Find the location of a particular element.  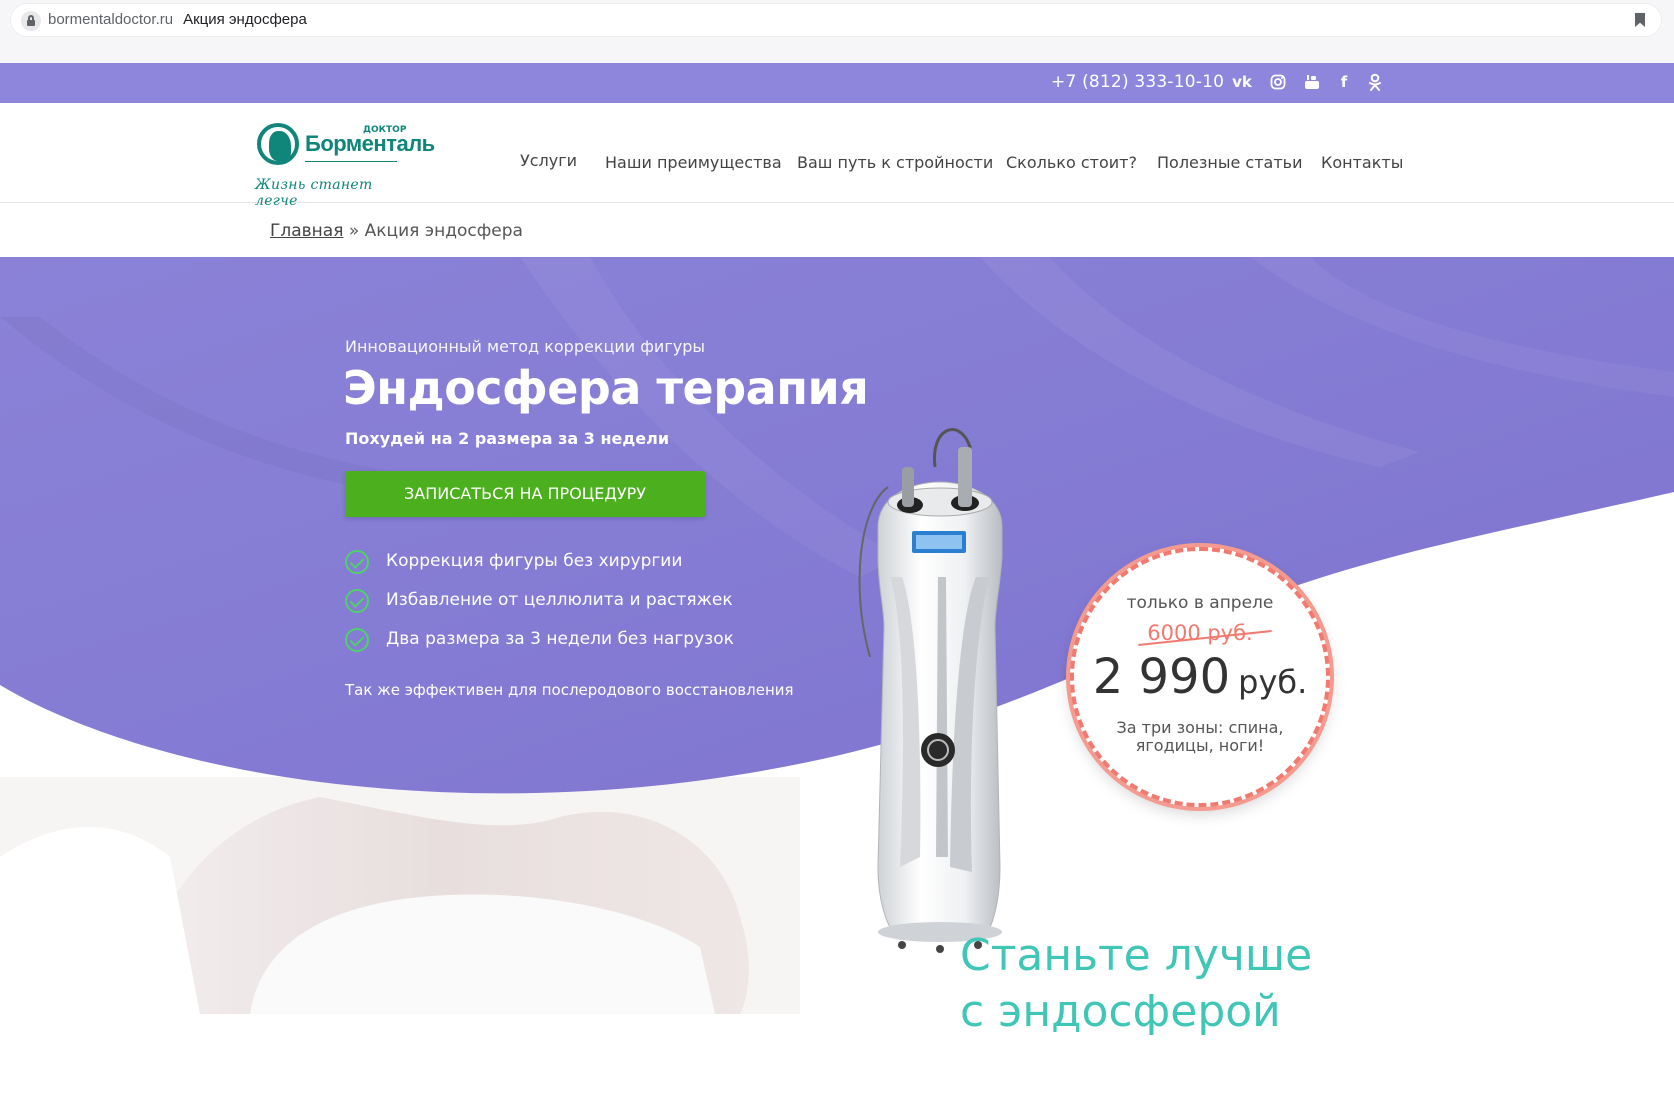

new-price-value: 2 990 is located at coordinates (1161, 677).